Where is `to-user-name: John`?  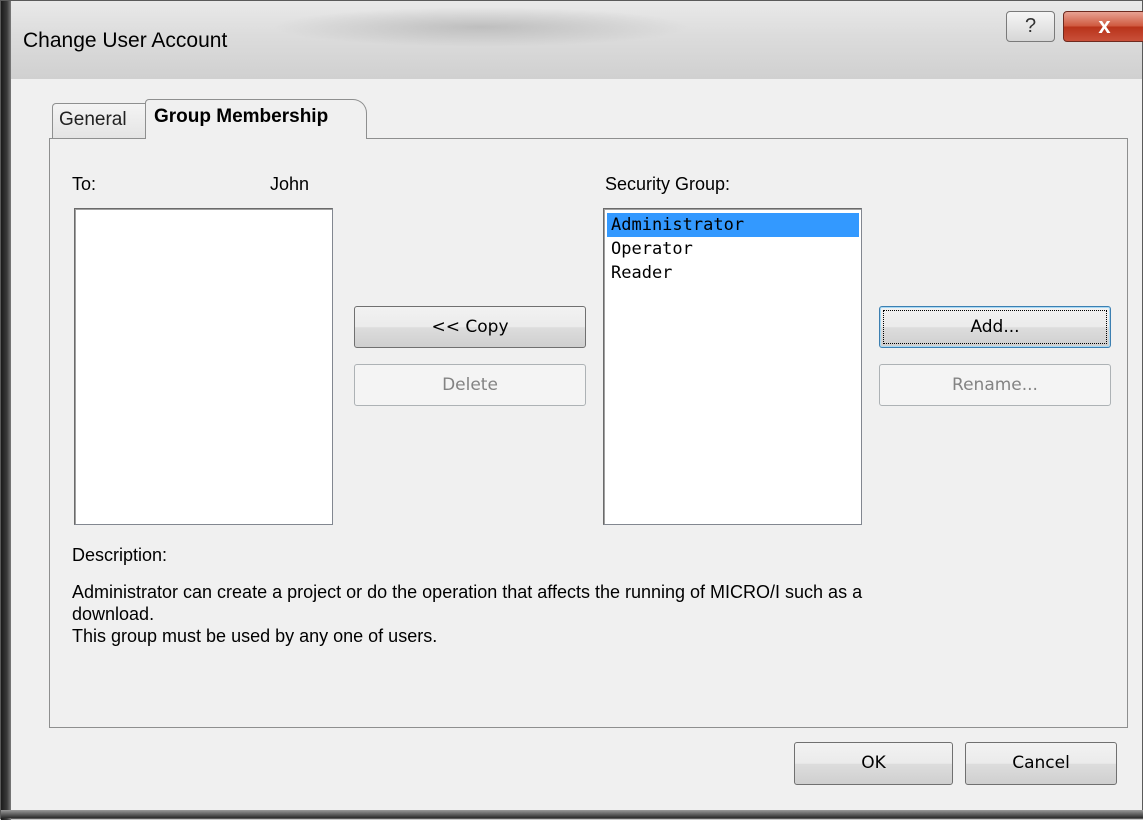
to-user-name: John is located at coordinates (290, 184).